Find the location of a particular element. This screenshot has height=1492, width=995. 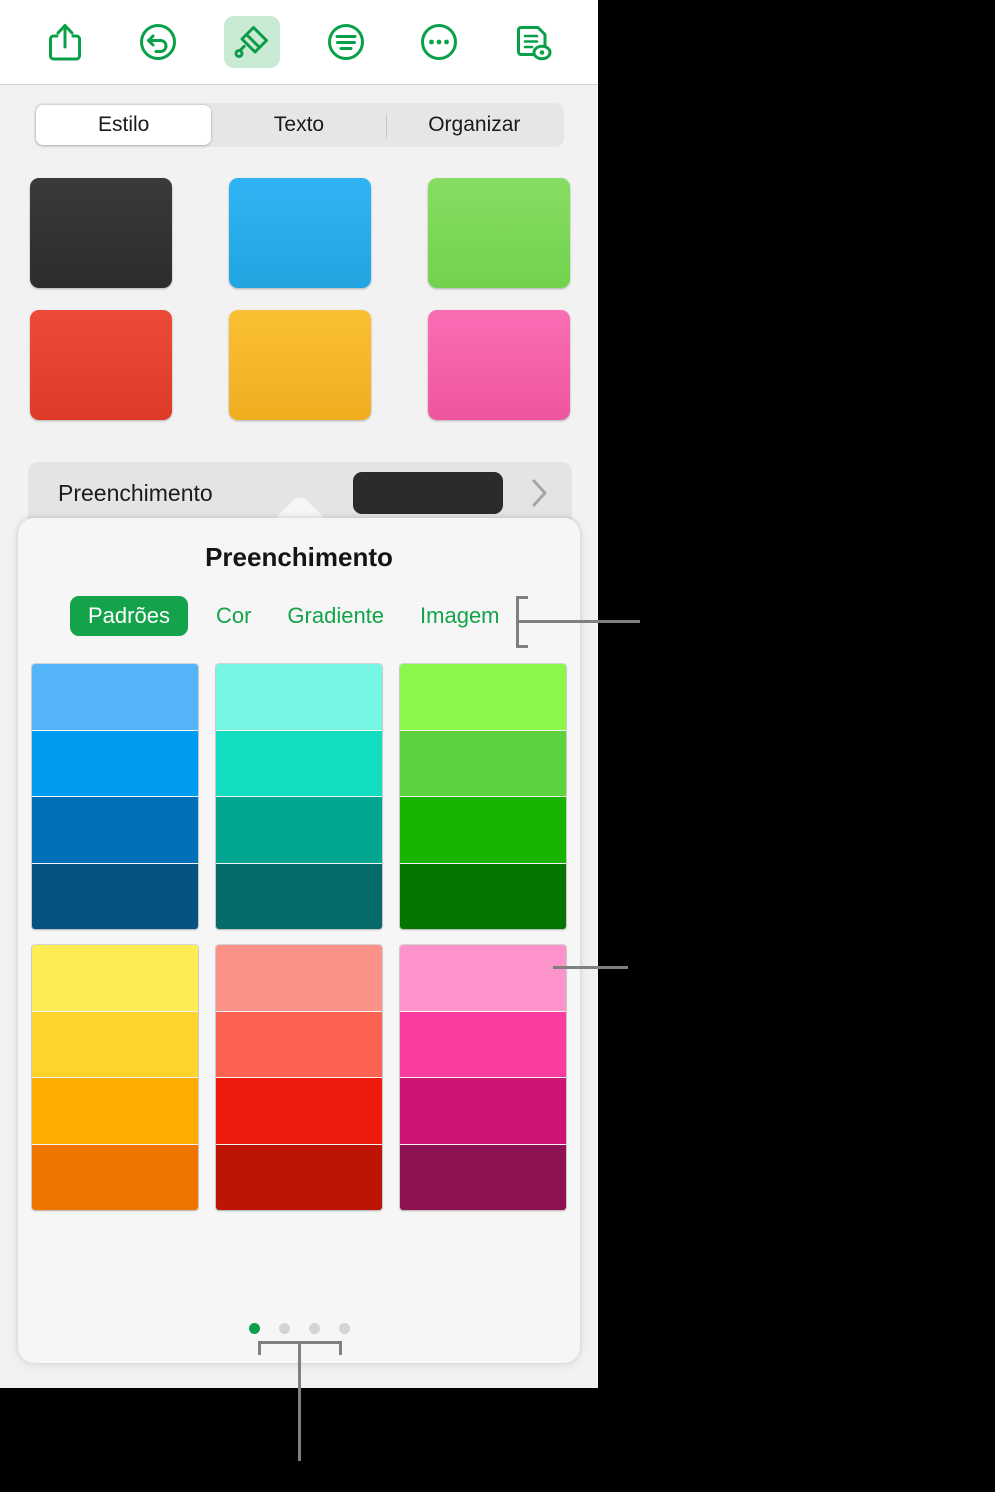

callout-fill-types-bracket-top is located at coordinates (522, 597).